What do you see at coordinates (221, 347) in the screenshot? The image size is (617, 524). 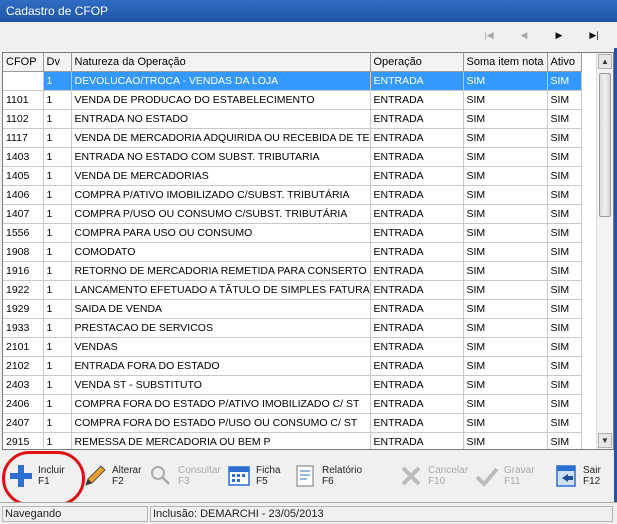 I see `table-cell: VENDAS` at bounding box center [221, 347].